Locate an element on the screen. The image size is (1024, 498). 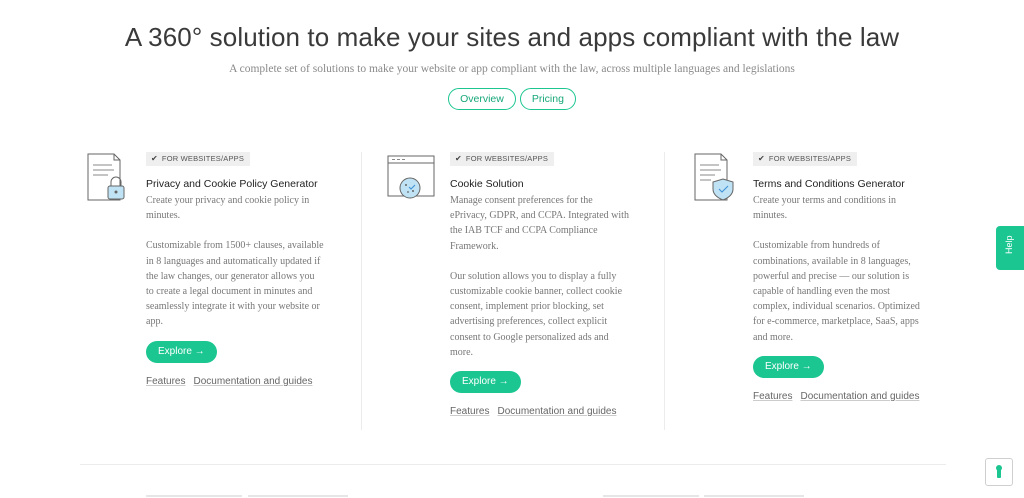
help-tab: Help is located at coordinates (1010, 248).